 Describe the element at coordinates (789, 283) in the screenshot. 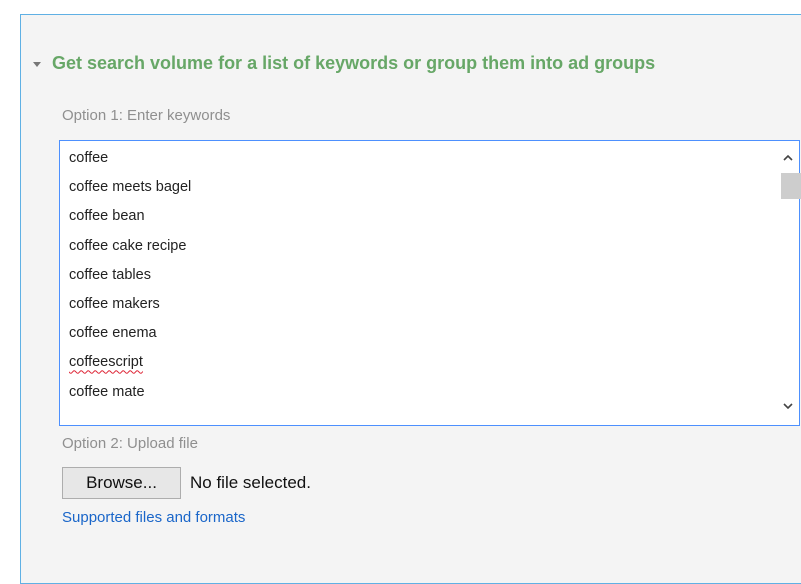

I see `vertical-scrollbar` at that location.